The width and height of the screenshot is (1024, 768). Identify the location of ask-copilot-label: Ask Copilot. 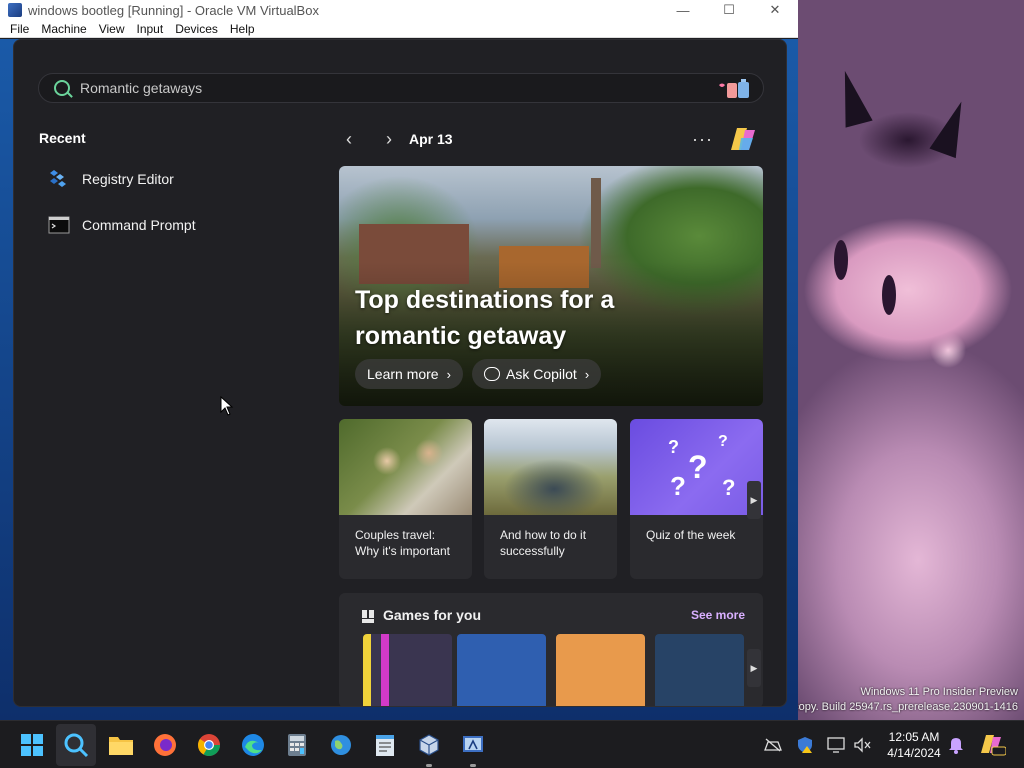
(541, 374).